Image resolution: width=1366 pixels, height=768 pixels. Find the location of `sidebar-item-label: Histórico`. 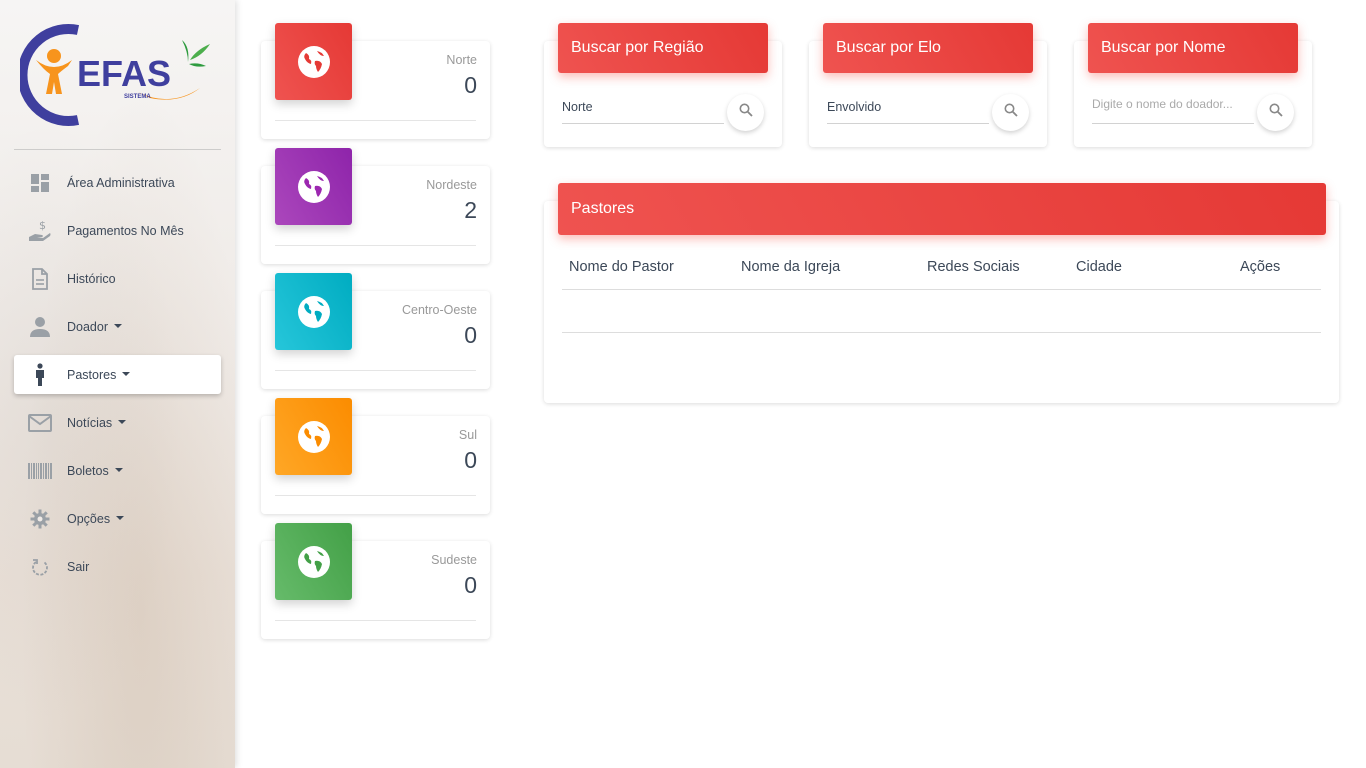

sidebar-item-label: Histórico is located at coordinates (91, 278).